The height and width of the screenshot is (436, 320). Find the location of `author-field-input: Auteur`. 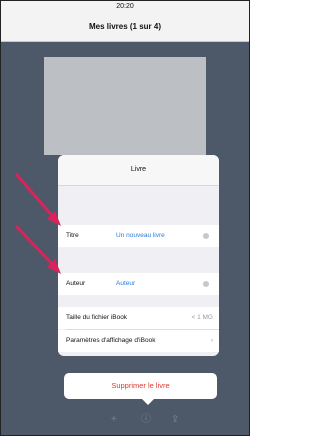

author-field-input: Auteur is located at coordinates (125, 284).